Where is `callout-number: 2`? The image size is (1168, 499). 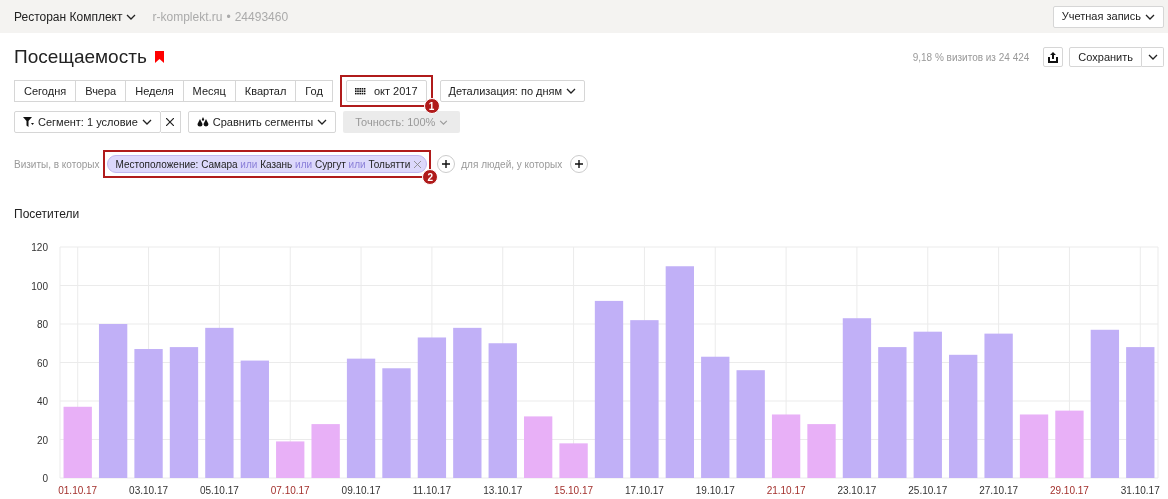
callout-number: 2 is located at coordinates (430, 177).